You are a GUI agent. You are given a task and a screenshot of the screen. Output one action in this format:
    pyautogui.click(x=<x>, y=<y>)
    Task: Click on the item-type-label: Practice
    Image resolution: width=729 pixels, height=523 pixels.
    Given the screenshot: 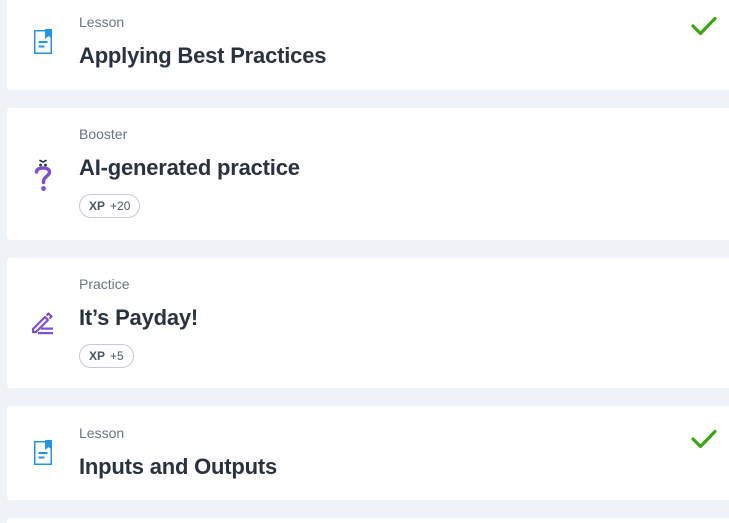 What is the action you would take?
    pyautogui.click(x=104, y=284)
    